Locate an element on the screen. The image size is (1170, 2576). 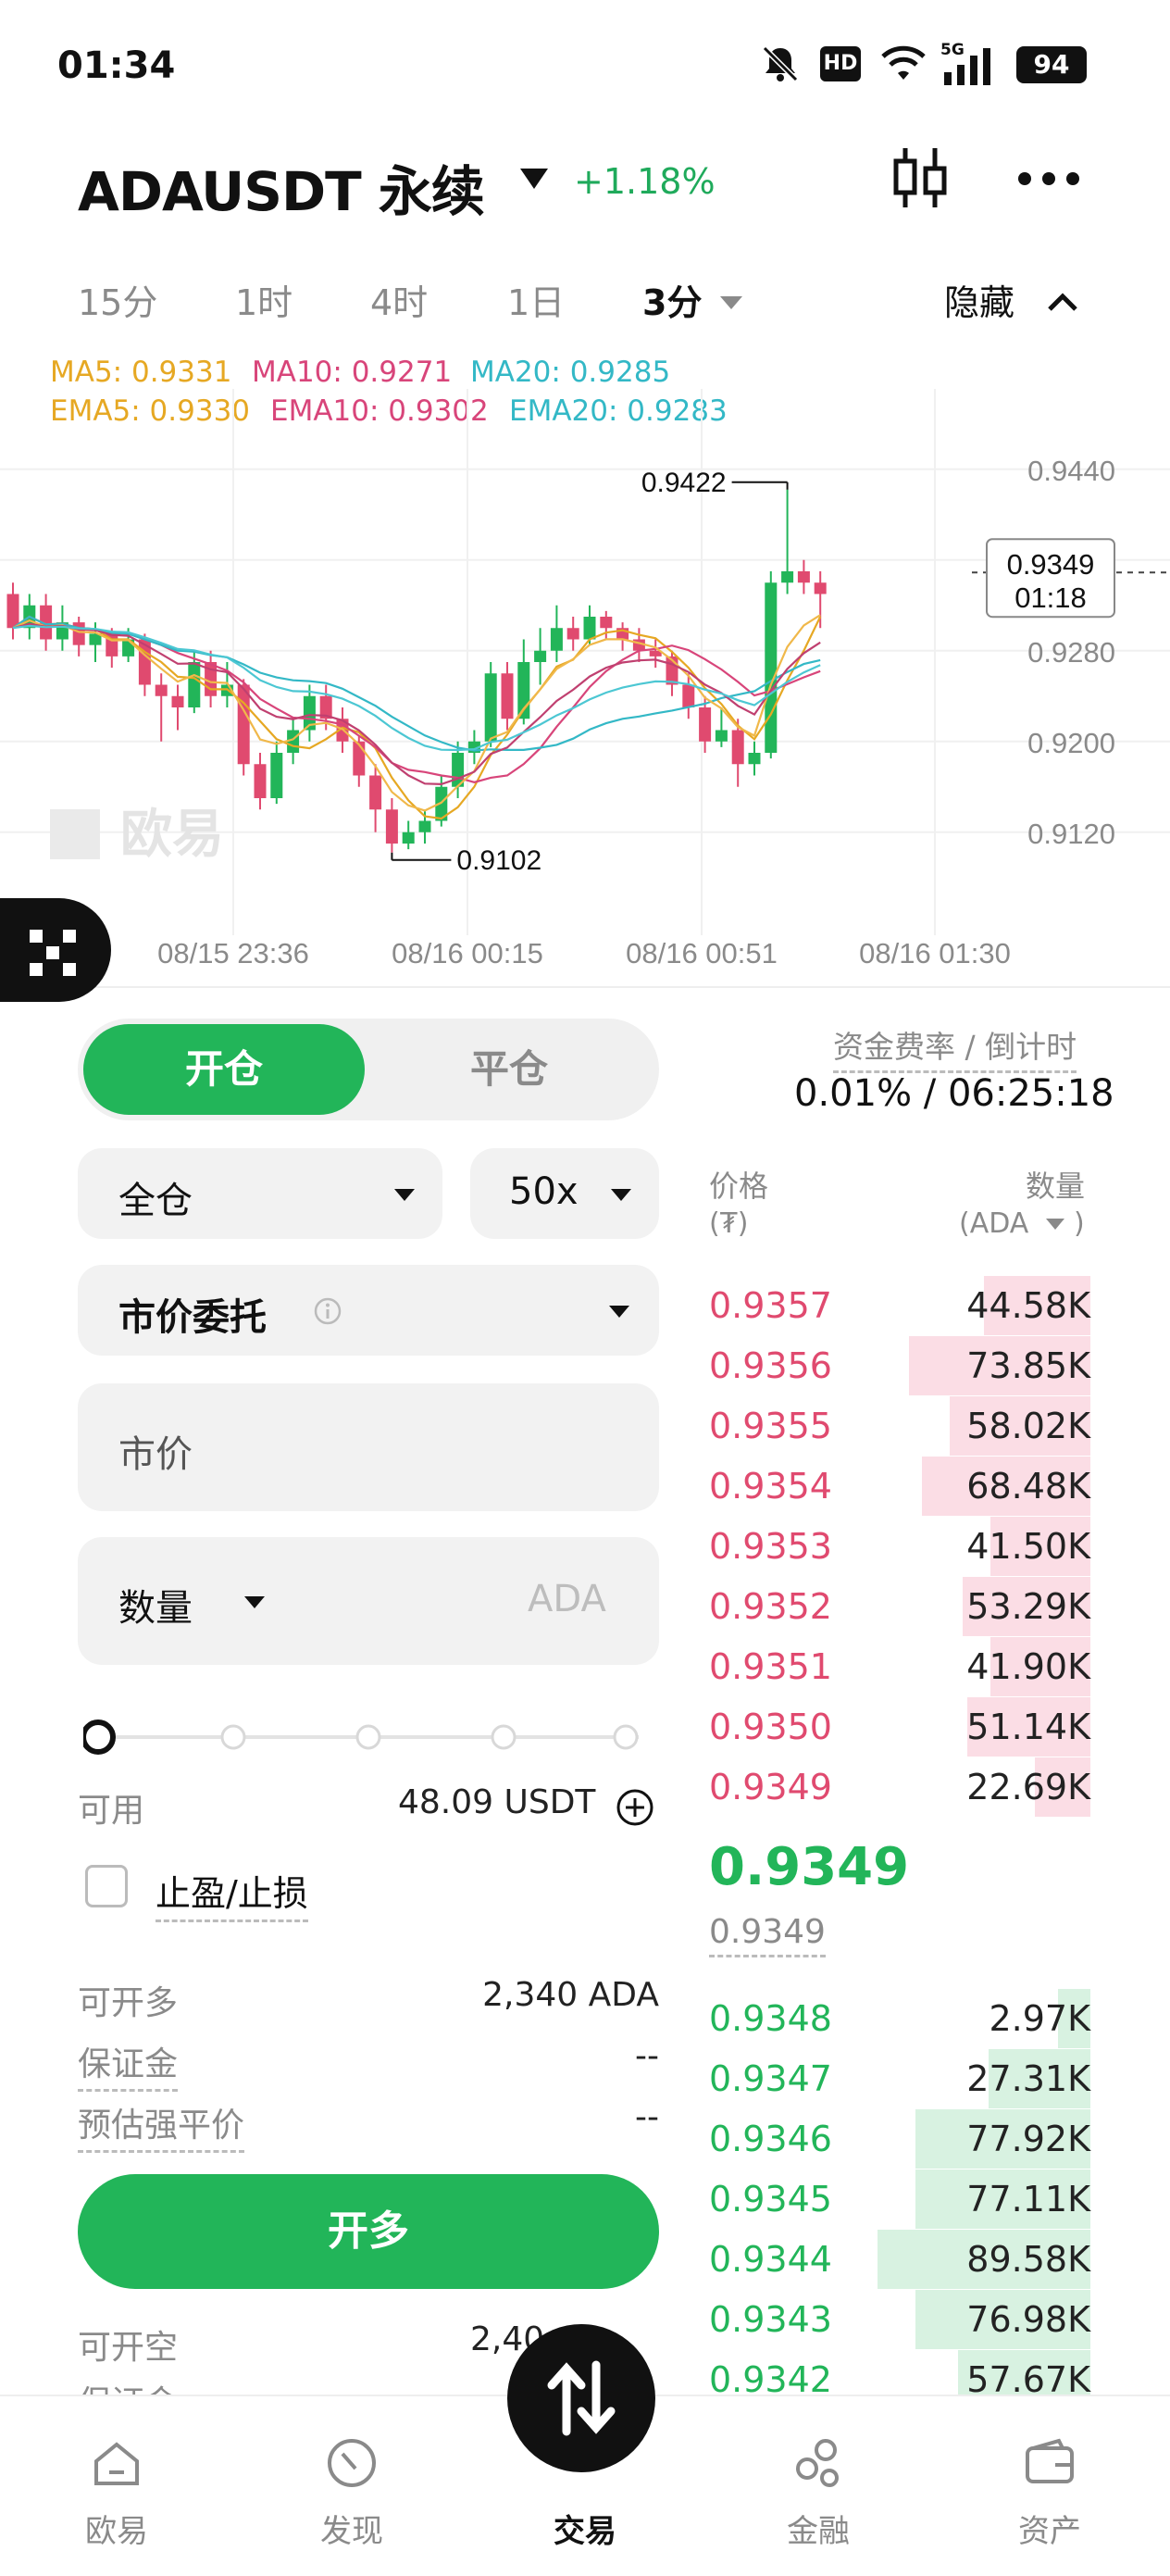
tab-3m: 3分 is located at coordinates (672, 299).